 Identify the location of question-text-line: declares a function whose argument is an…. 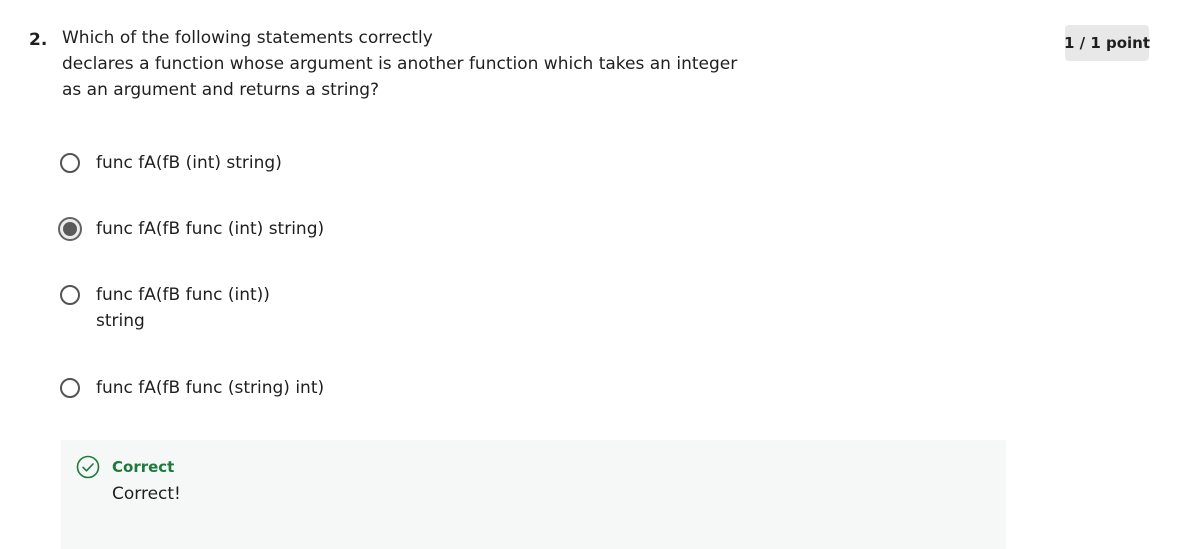
(400, 64).